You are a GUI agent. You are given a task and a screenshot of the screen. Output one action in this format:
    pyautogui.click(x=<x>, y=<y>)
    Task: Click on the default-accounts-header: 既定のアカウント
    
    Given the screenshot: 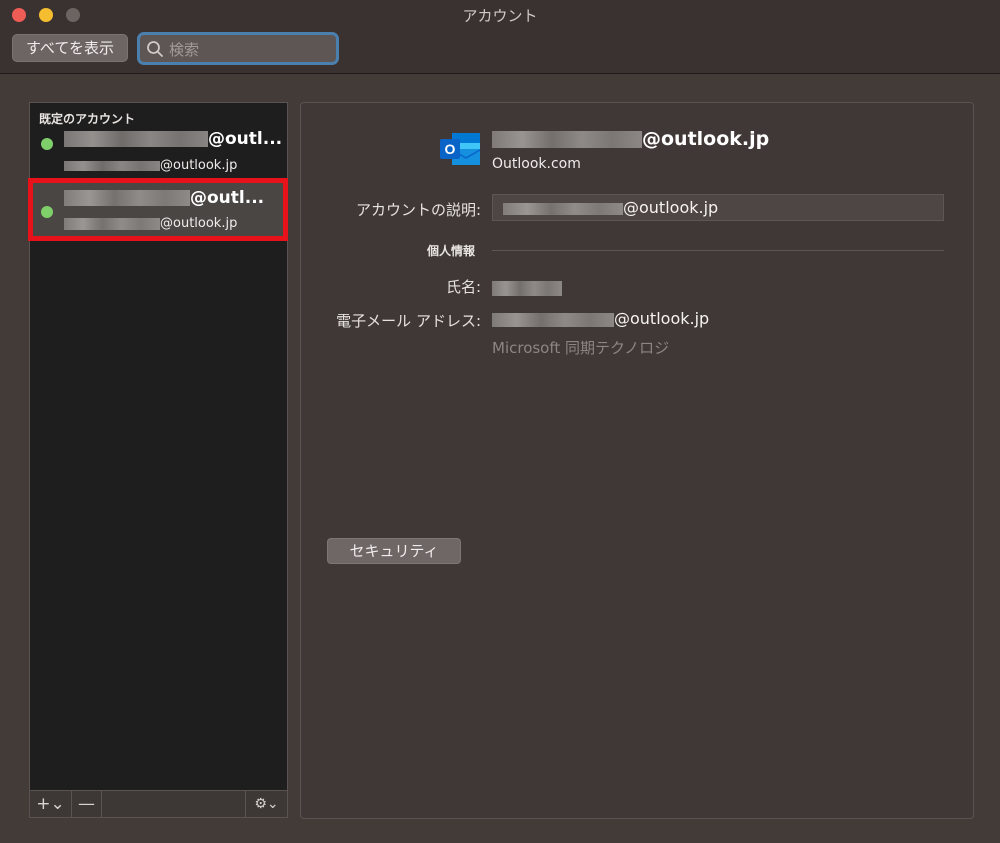 What is the action you would take?
    pyautogui.click(x=87, y=119)
    